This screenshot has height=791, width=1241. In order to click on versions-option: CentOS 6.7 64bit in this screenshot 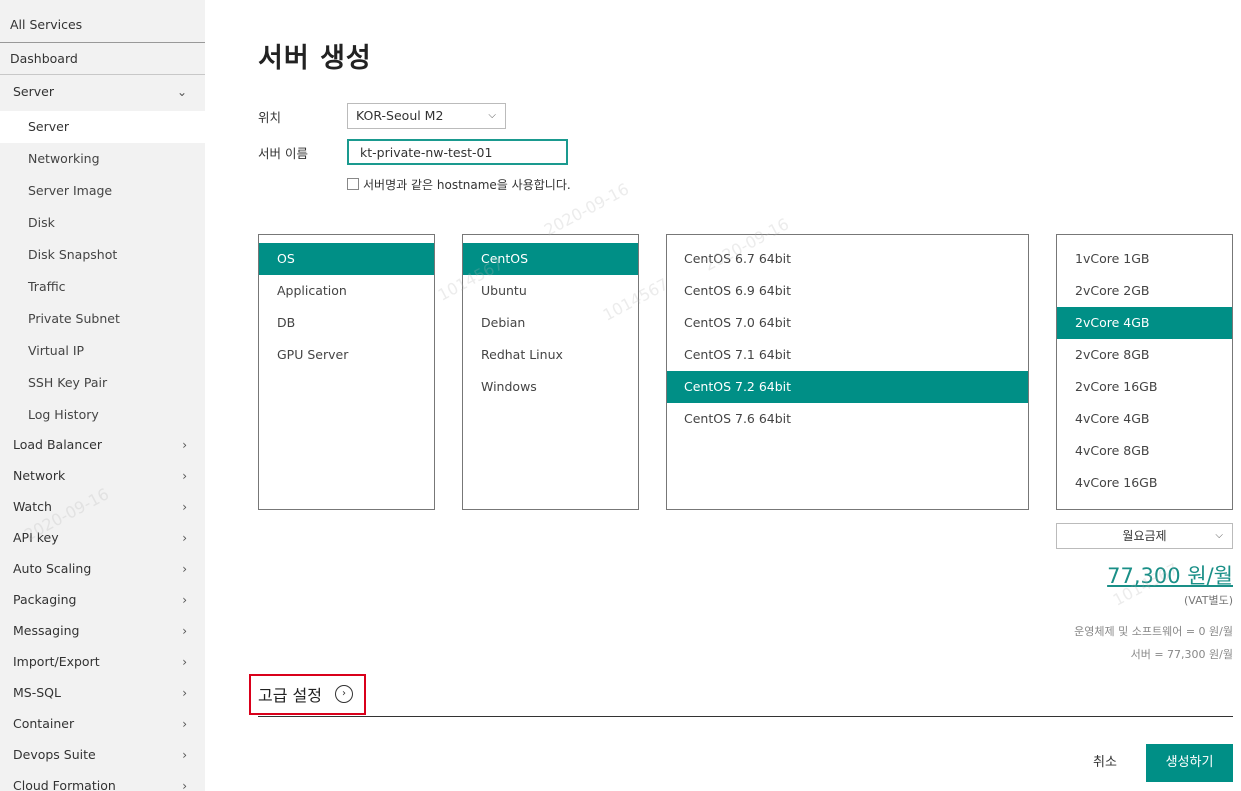, I will do `click(847, 259)`.